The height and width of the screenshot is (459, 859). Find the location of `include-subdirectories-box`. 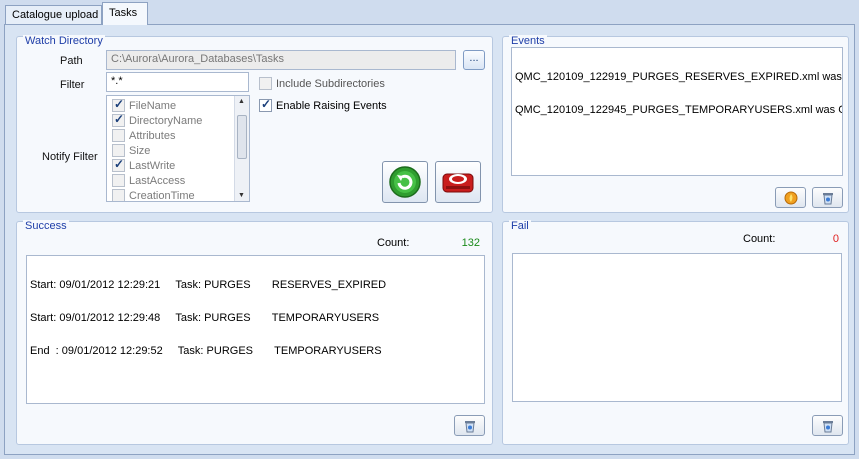

include-subdirectories-box is located at coordinates (265, 83).